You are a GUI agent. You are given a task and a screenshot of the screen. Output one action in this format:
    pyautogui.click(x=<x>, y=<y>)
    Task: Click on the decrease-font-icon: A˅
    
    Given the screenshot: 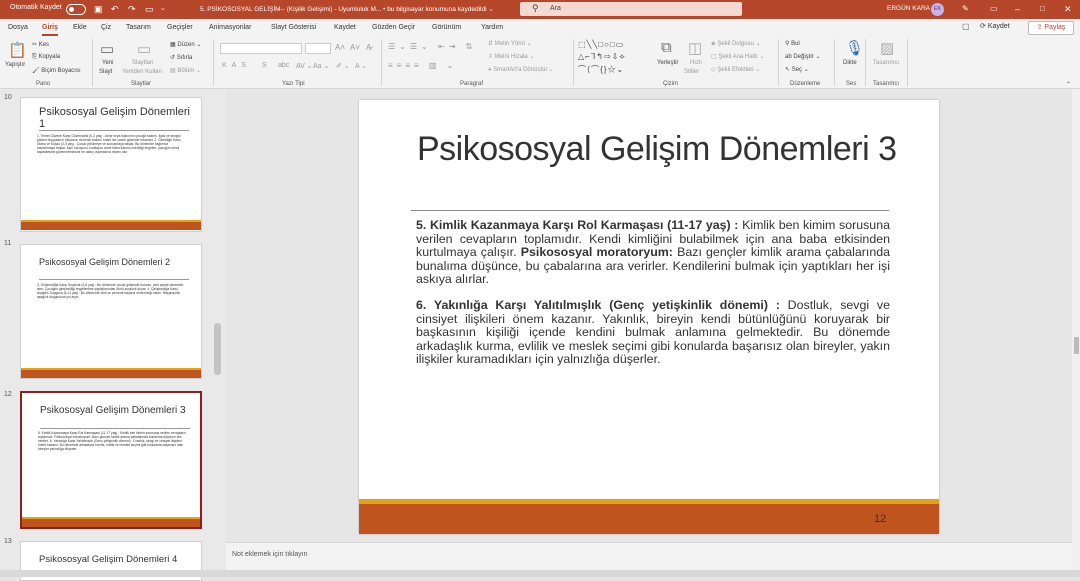 What is the action you would take?
    pyautogui.click(x=355, y=47)
    